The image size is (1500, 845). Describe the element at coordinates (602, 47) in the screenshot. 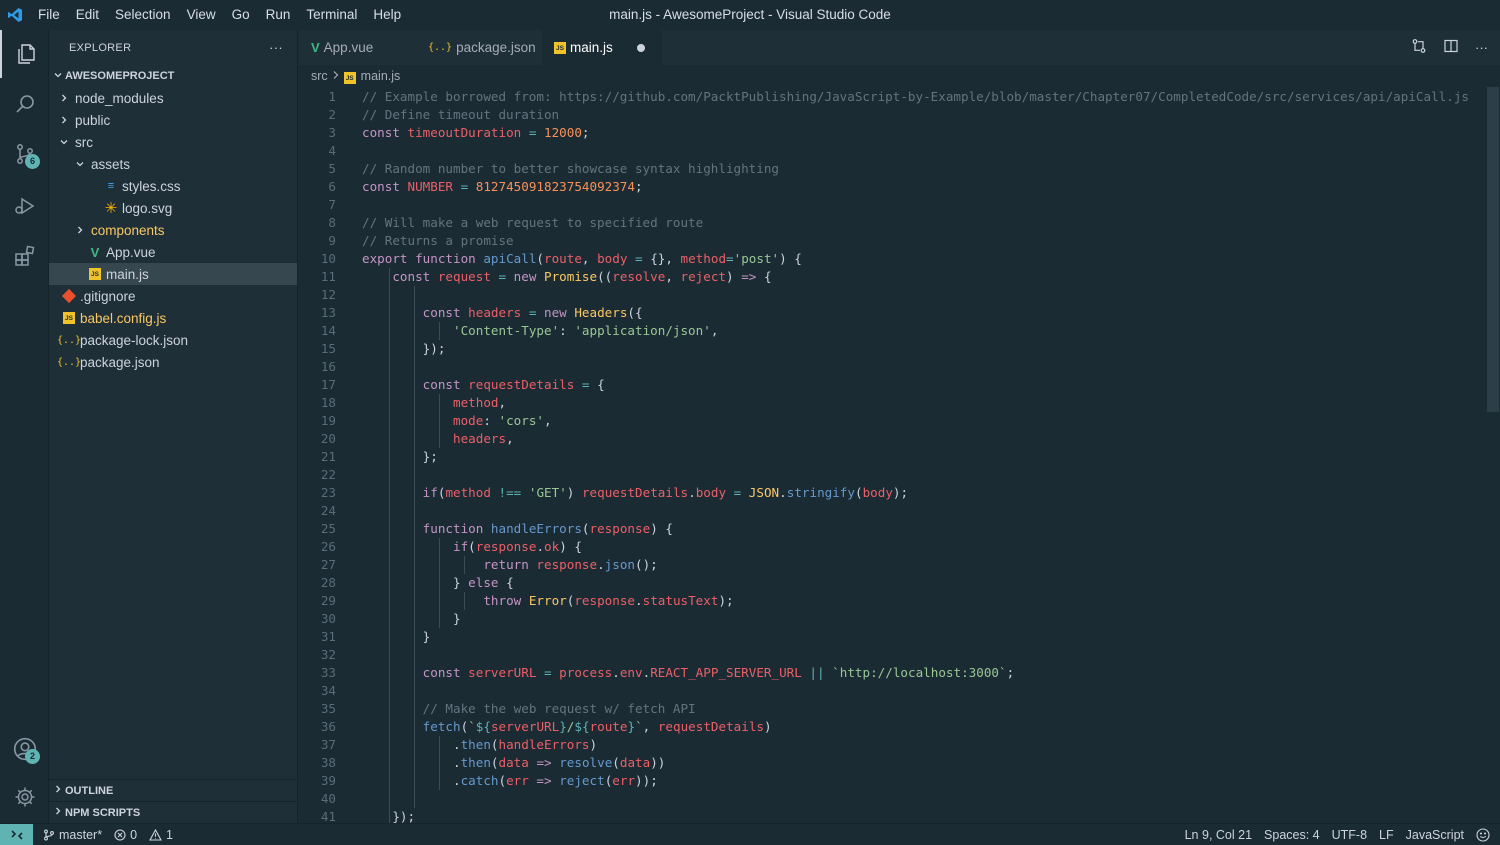

I see `editor-tab: JS main.js` at that location.